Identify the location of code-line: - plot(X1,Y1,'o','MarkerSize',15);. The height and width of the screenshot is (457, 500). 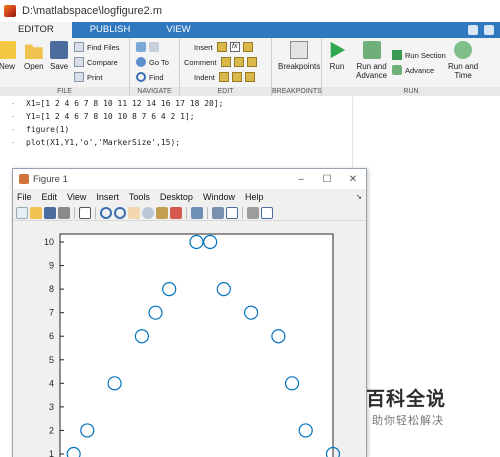
(90, 142).